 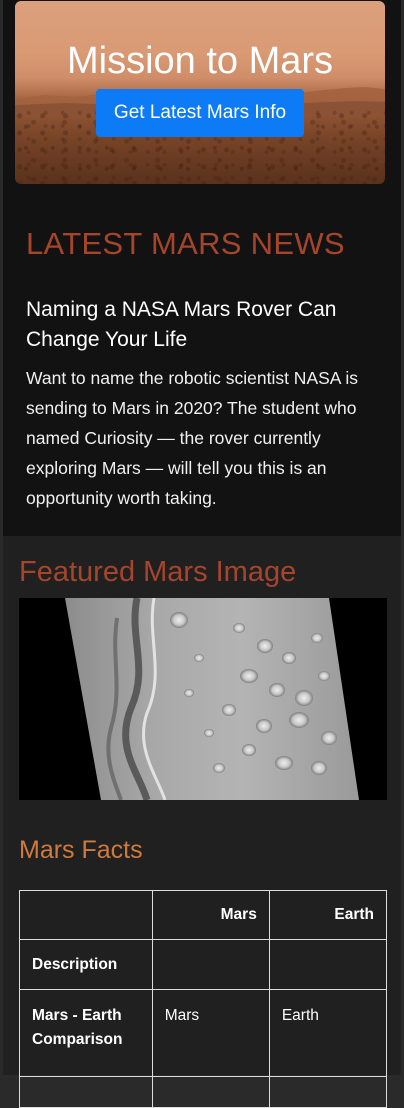 I want to click on latest-news-heading: LATEST MARS NEWS, so click(x=185, y=243).